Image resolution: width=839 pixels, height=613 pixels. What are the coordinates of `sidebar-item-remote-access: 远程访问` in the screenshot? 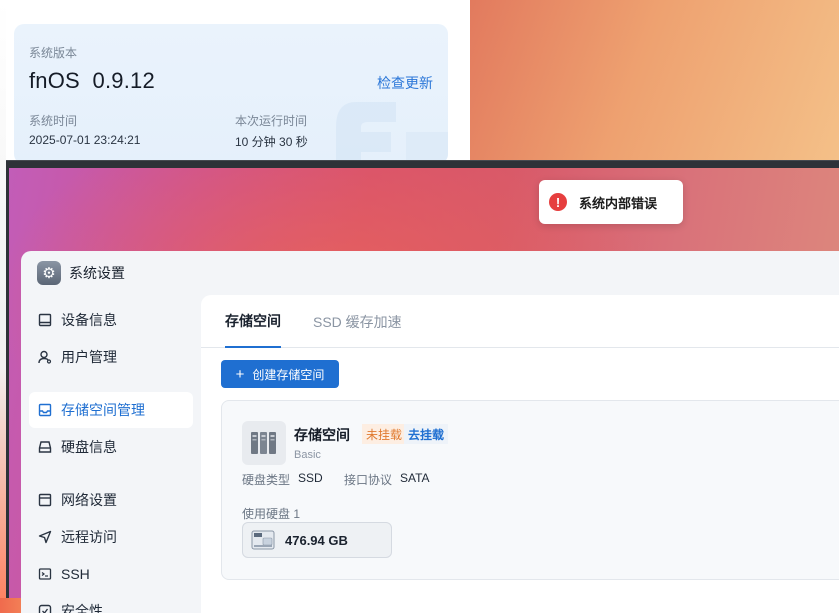 It's located at (111, 537).